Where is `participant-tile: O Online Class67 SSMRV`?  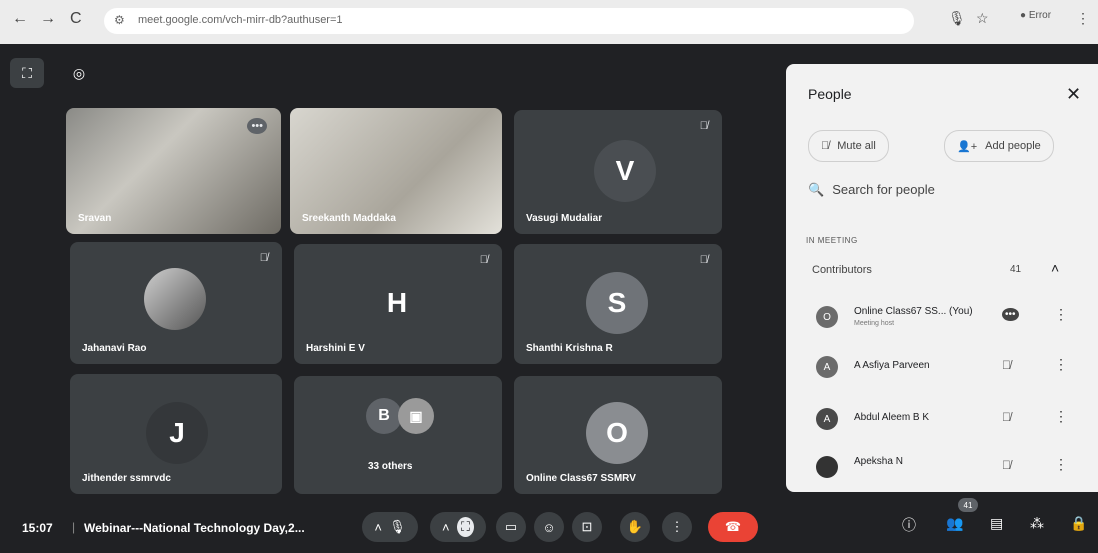
participant-tile: O Online Class67 SSMRV is located at coordinates (618, 435).